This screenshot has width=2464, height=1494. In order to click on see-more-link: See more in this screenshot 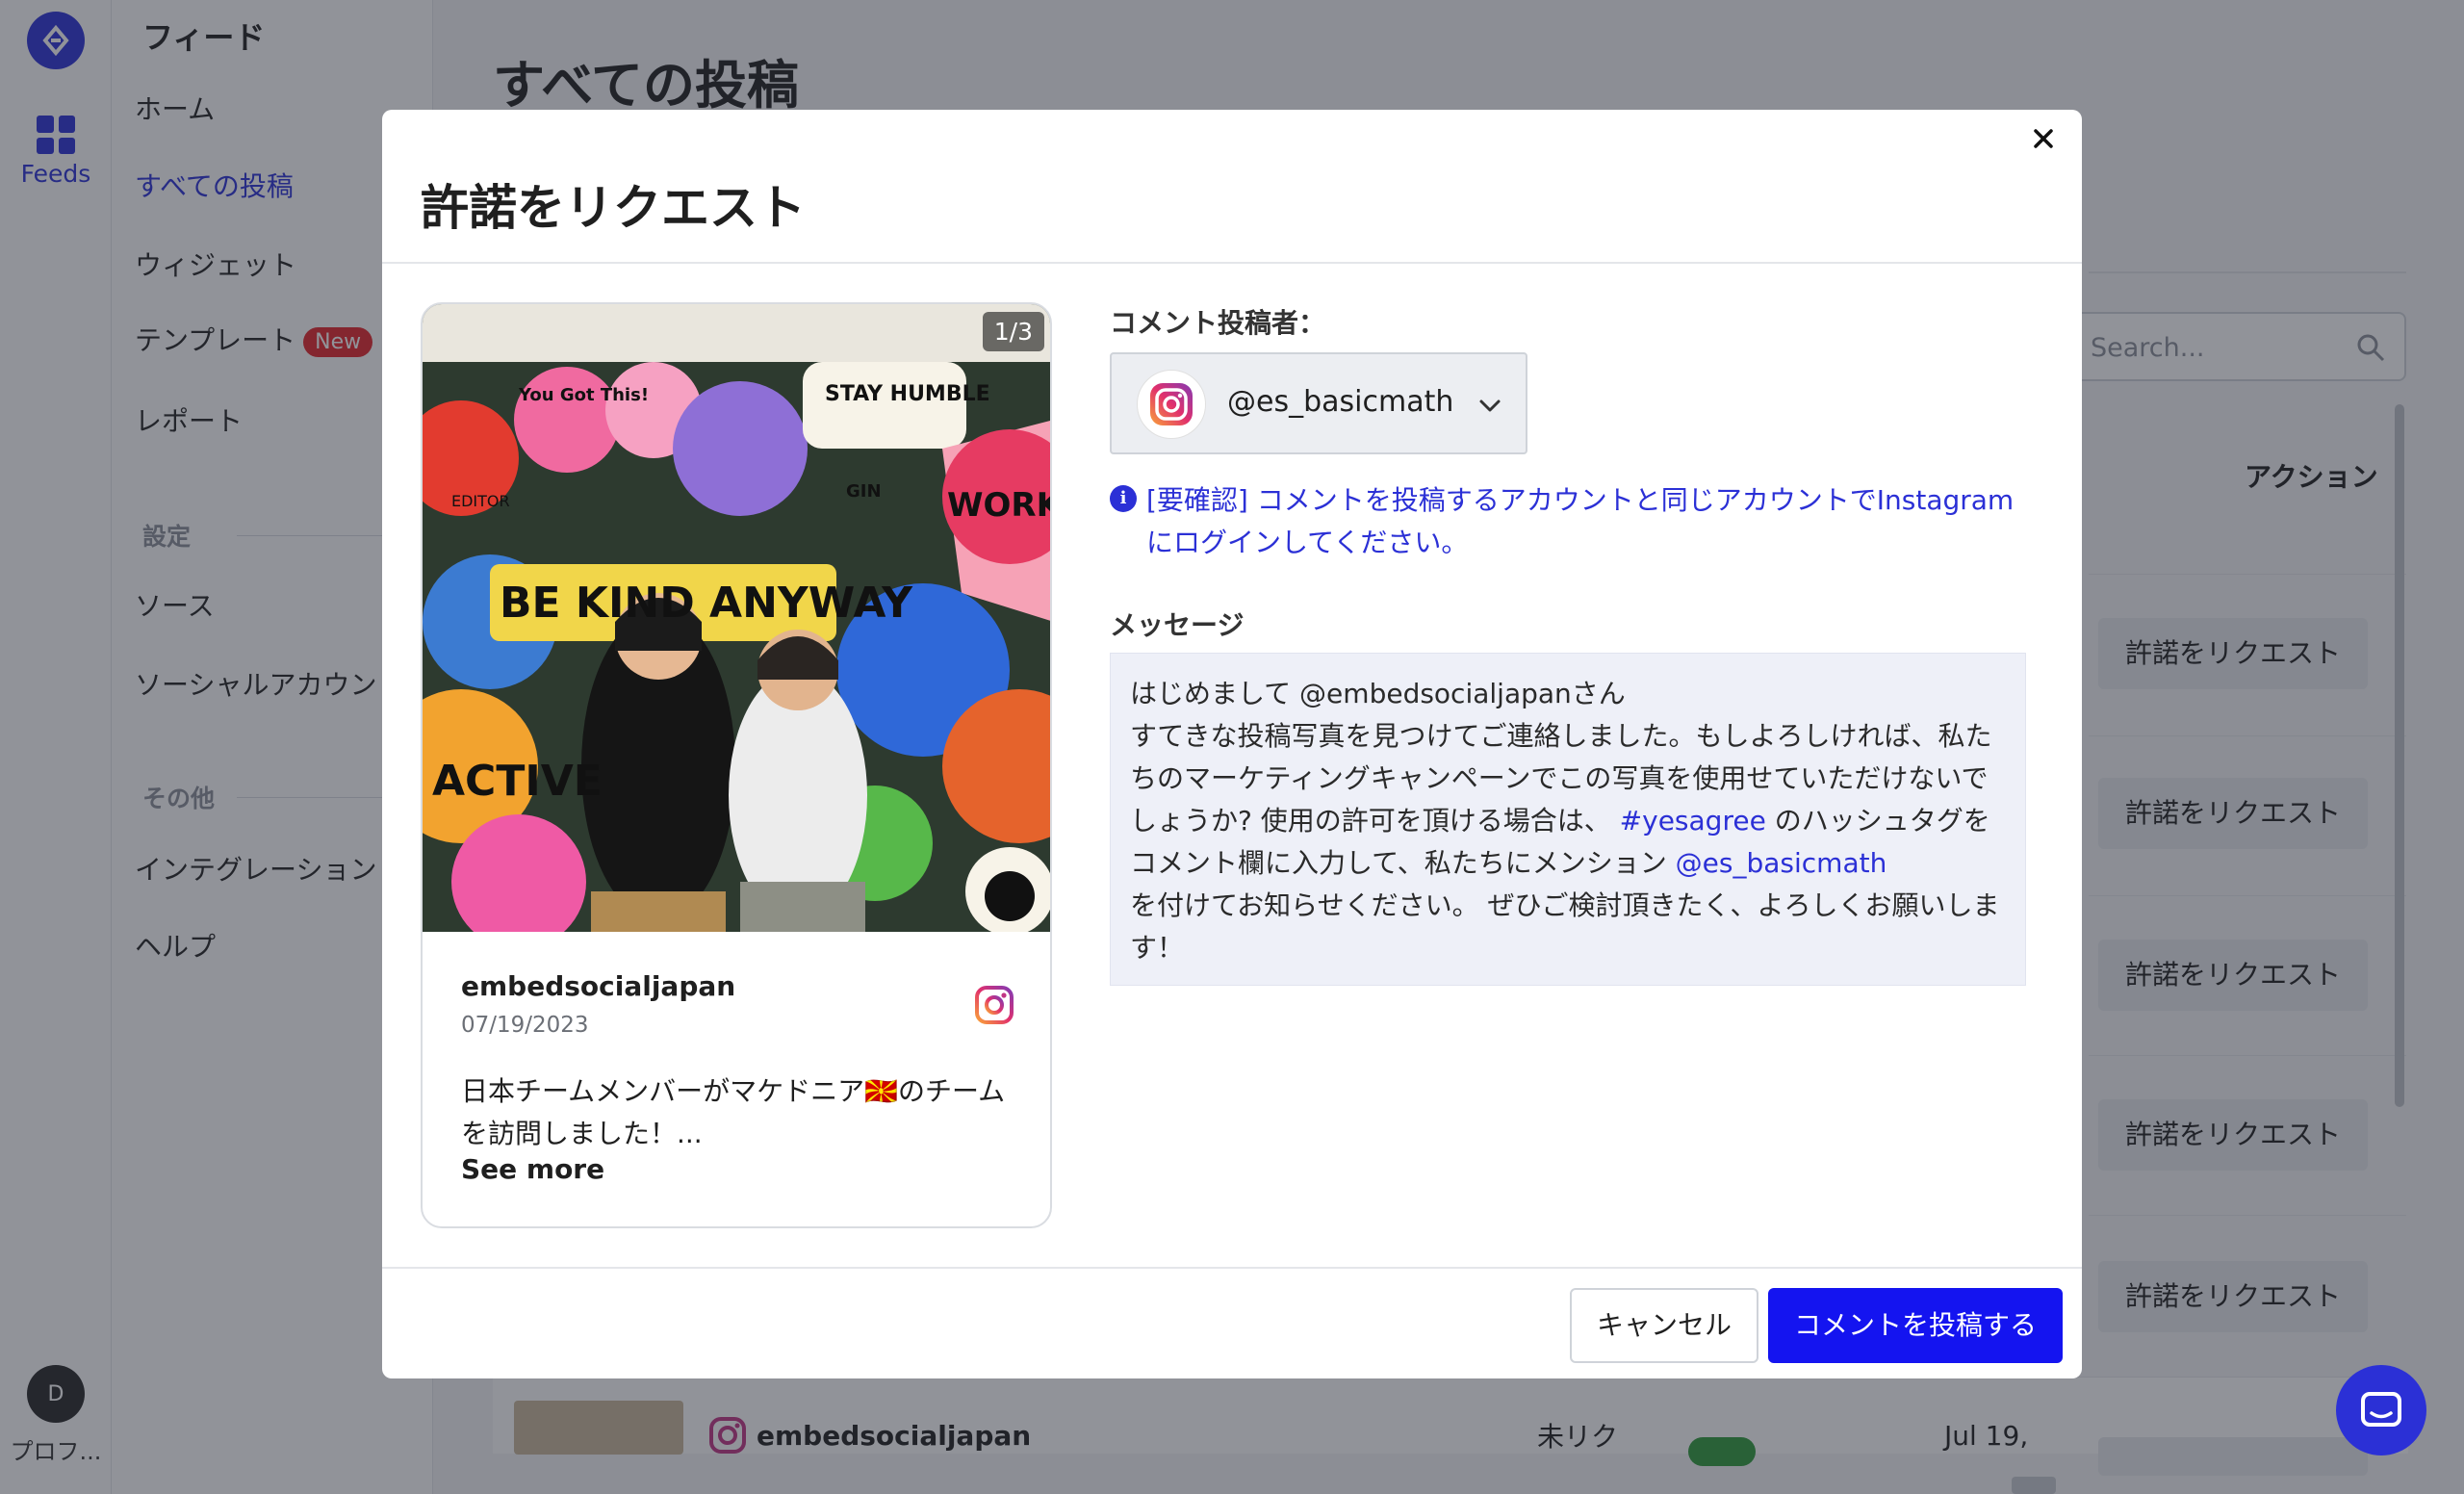, I will do `click(532, 1169)`.